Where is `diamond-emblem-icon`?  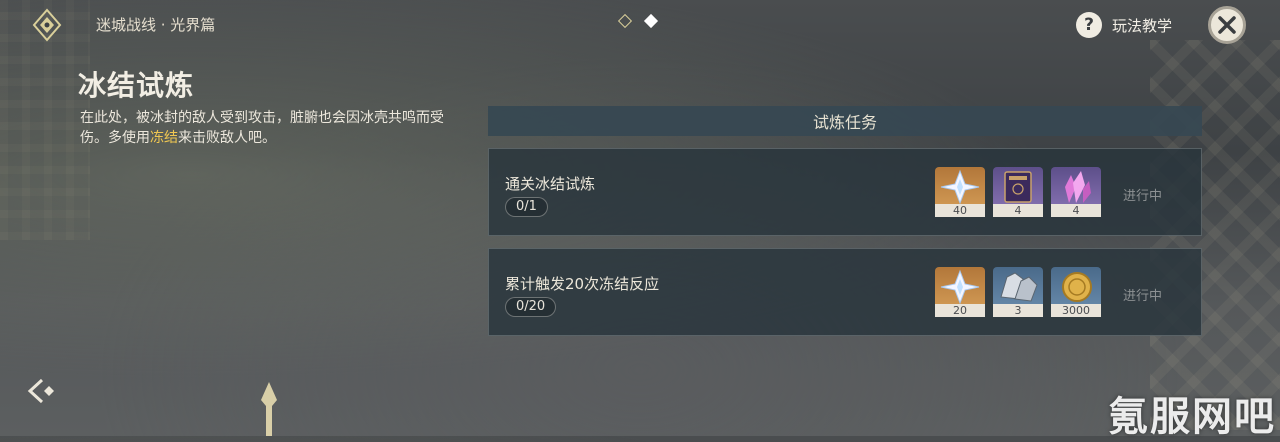
diamond-emblem-icon is located at coordinates (47, 25).